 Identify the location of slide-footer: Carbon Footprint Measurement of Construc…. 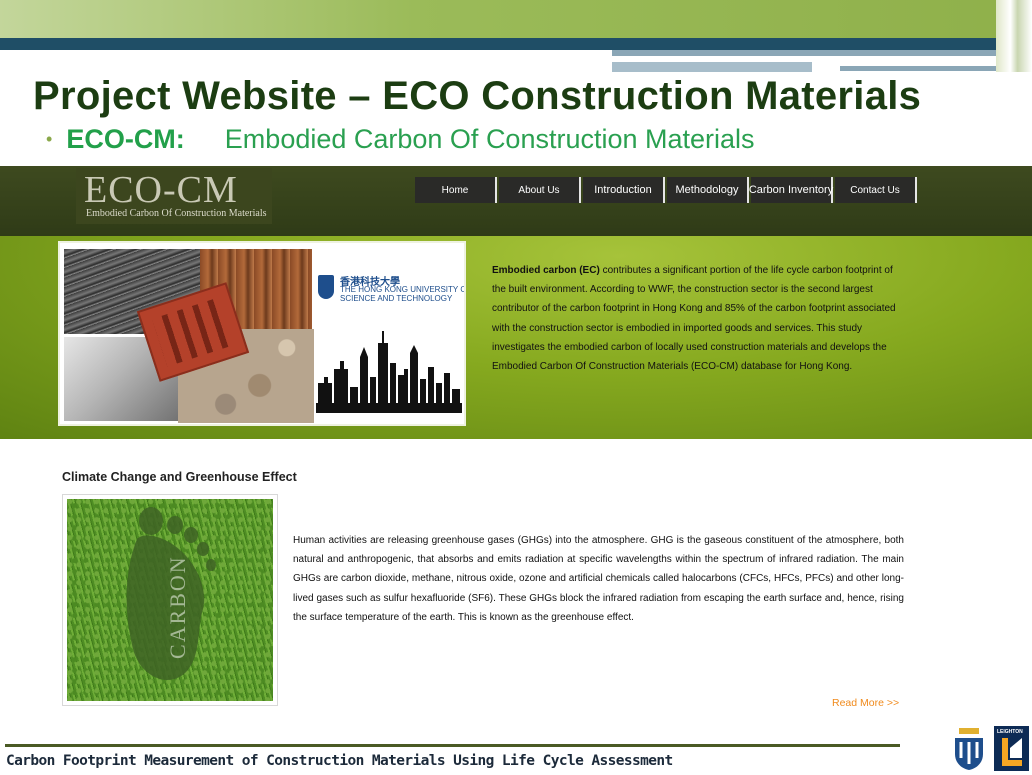
(339, 761).